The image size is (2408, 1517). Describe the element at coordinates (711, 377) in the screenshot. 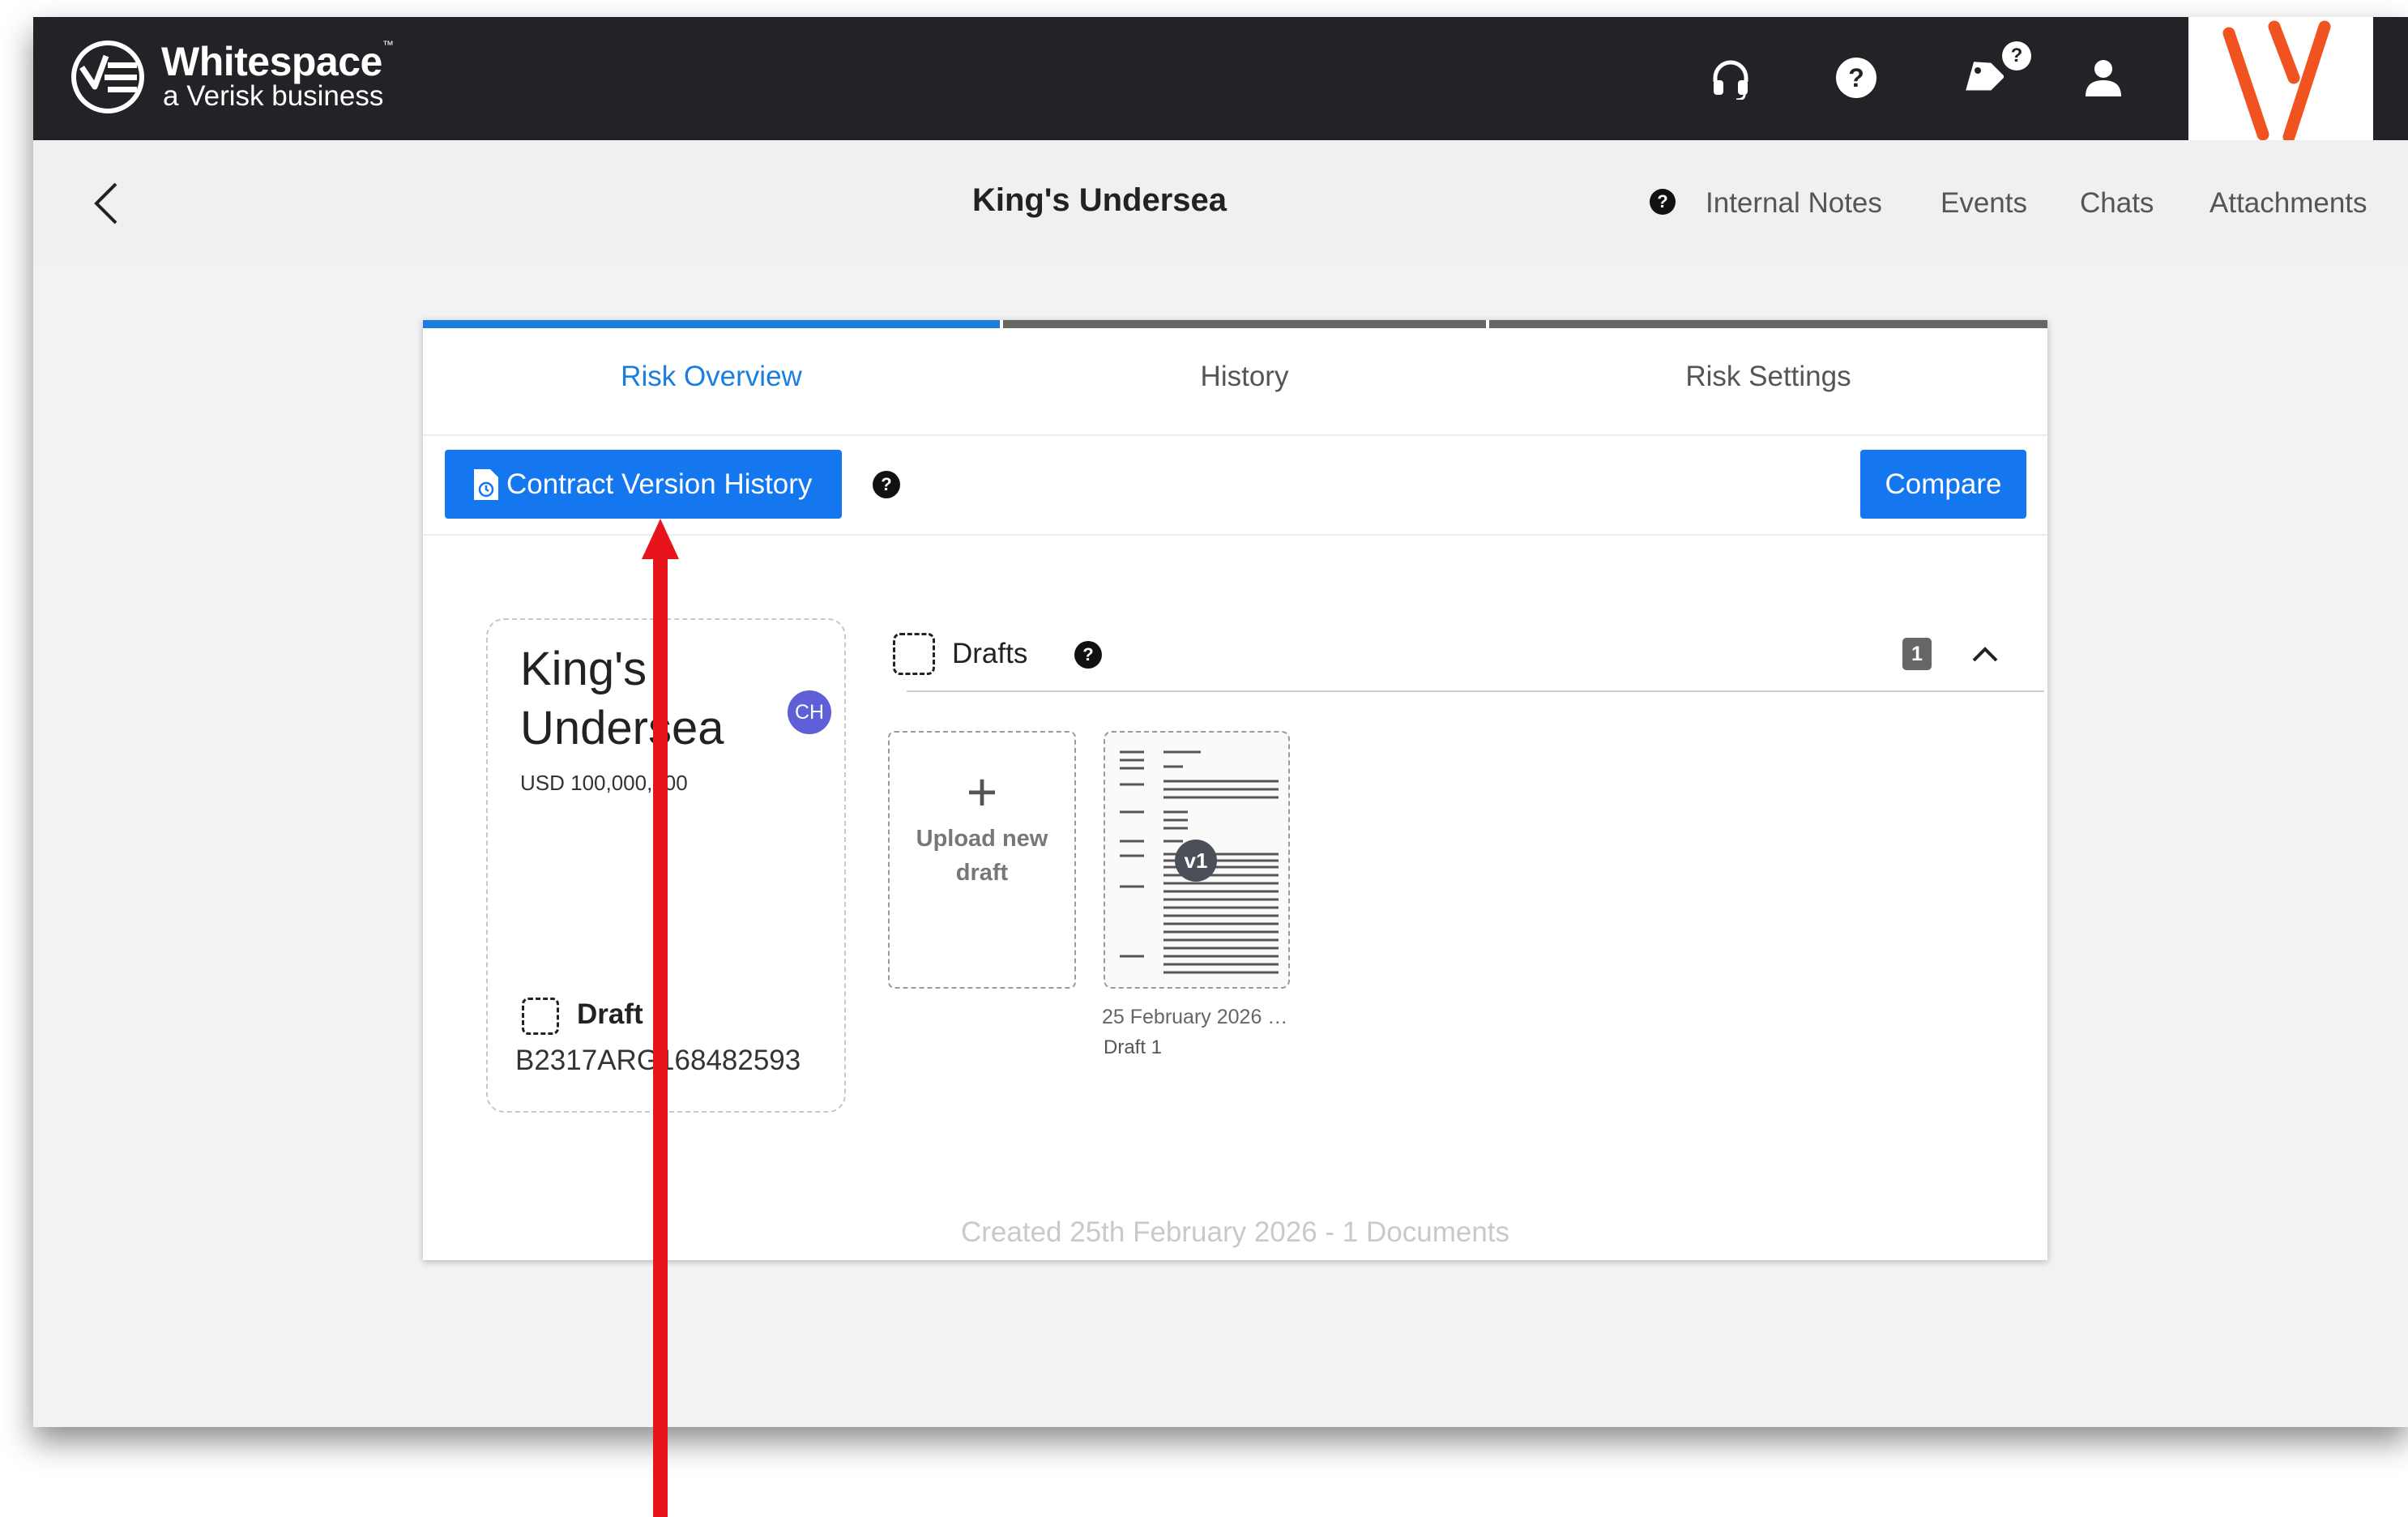

I see `tab-risk-overview: Risk Overview` at that location.